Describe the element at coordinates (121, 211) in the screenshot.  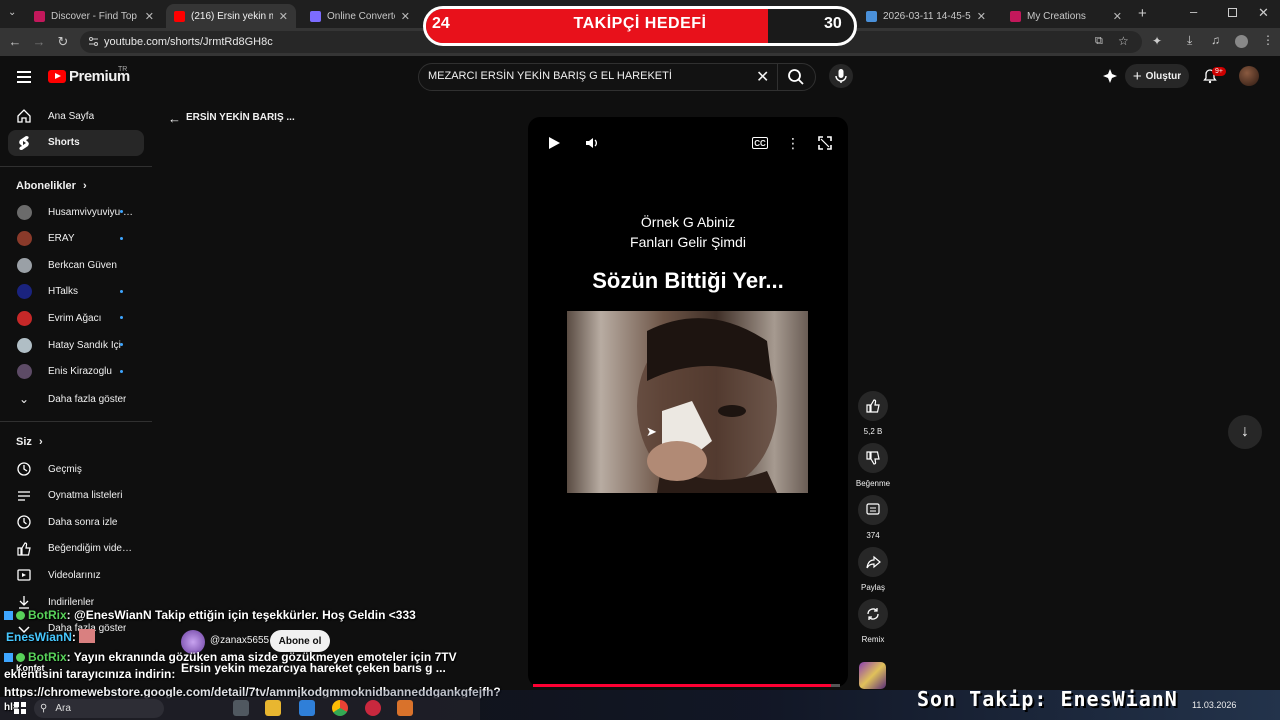
I see `new-content-dot` at that location.